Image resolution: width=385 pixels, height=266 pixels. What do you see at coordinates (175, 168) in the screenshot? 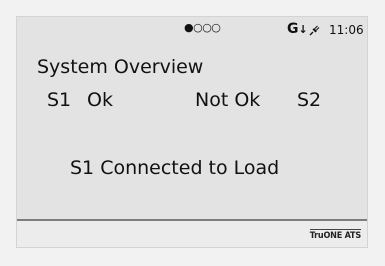
I see `connection-message: S1 Connected to Load` at bounding box center [175, 168].